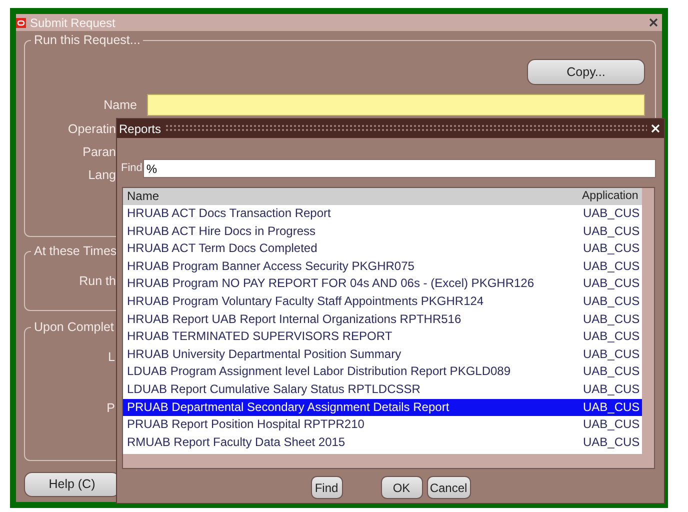  Describe the element at coordinates (448, 487) in the screenshot. I see `cancel-button: Cancel` at that location.